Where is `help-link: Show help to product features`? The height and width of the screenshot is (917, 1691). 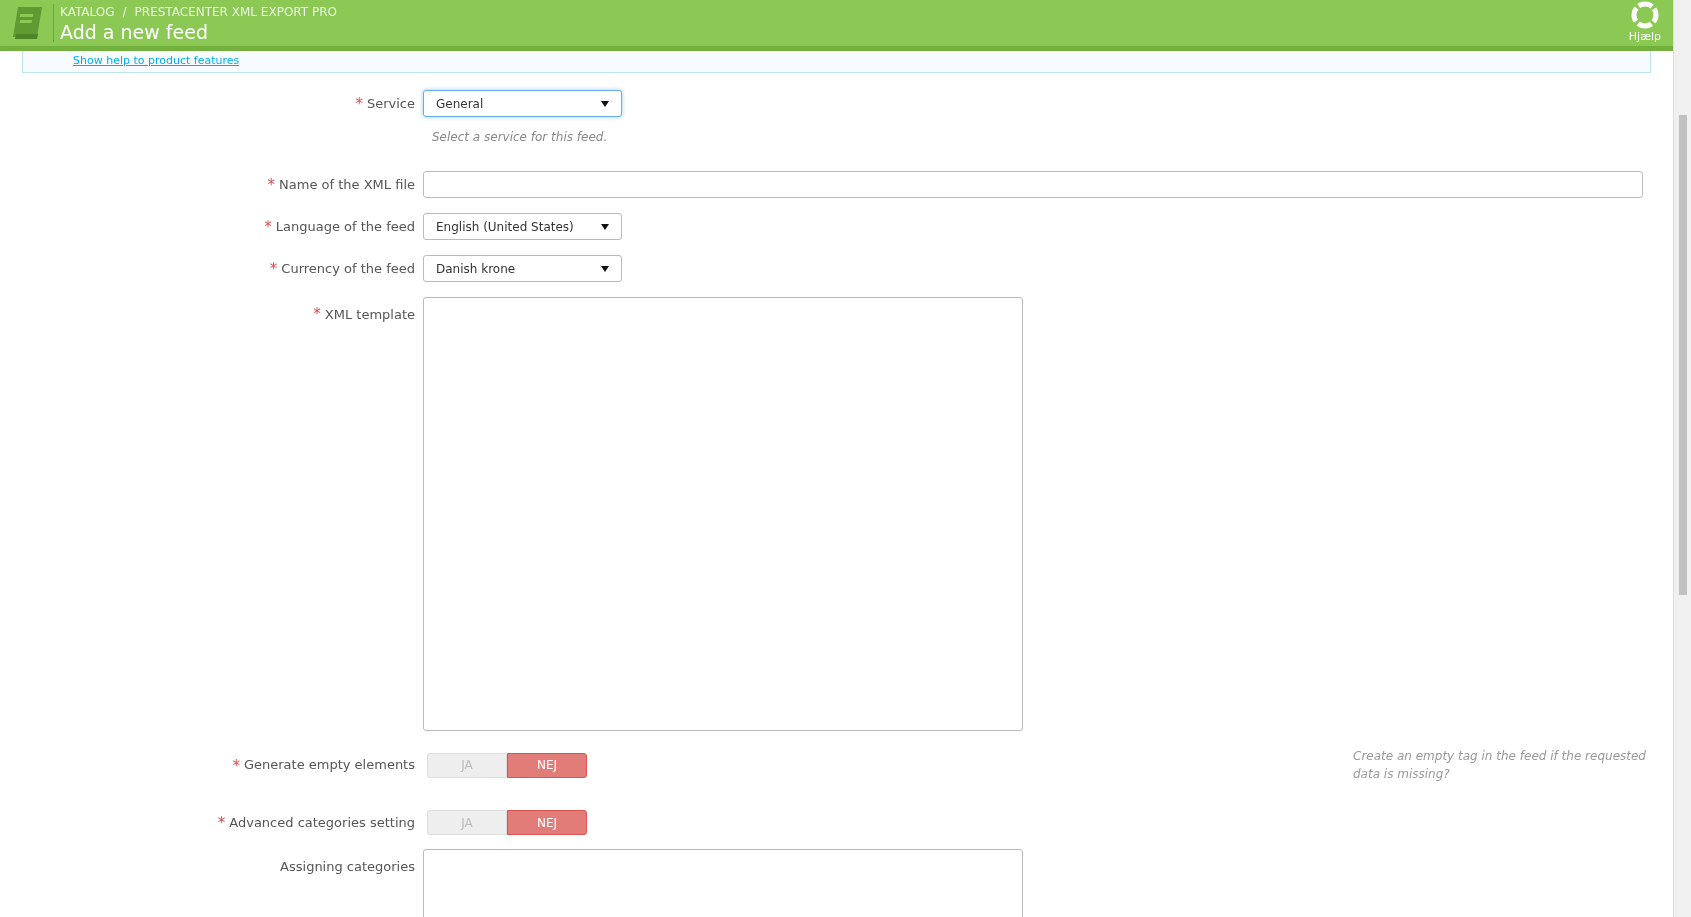 help-link: Show help to product features is located at coordinates (156, 61).